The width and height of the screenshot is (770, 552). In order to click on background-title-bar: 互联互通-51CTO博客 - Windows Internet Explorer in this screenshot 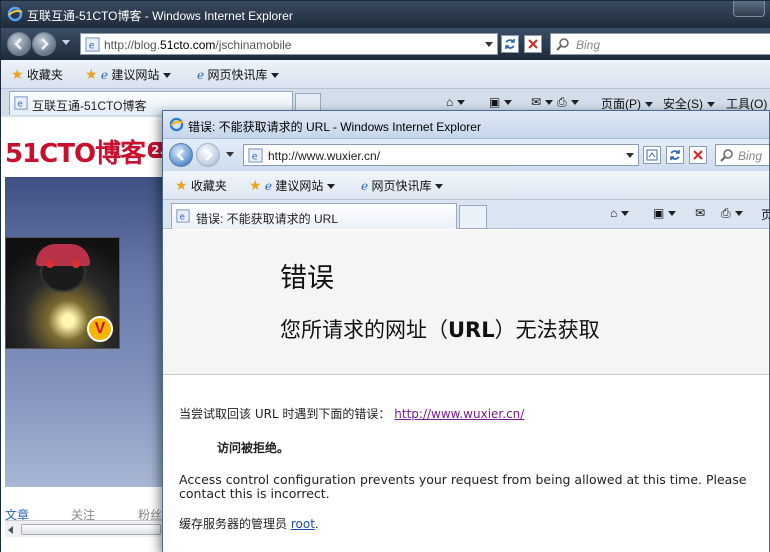, I will do `click(385, 14)`.